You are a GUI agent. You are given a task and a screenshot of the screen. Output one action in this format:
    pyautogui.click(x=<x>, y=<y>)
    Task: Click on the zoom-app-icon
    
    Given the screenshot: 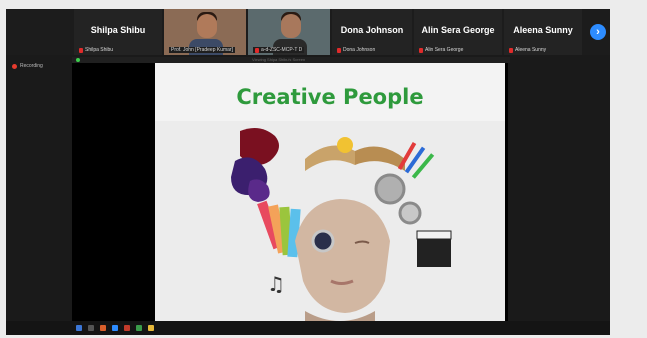 What is the action you would take?
    pyautogui.click(x=115, y=328)
    